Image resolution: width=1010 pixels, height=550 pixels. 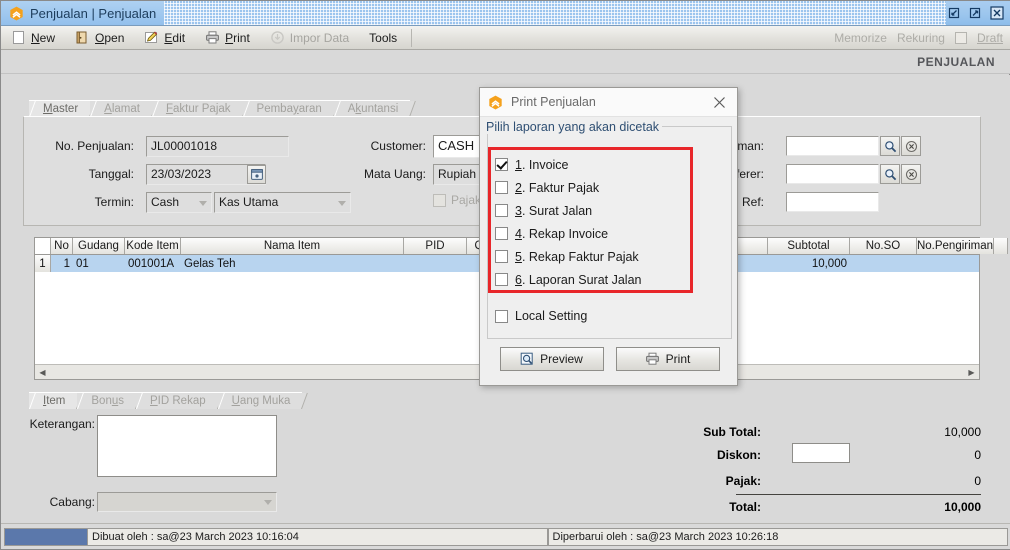 What do you see at coordinates (372, 108) in the screenshot?
I see `tab-akuntansi: Akuntansi` at bounding box center [372, 108].